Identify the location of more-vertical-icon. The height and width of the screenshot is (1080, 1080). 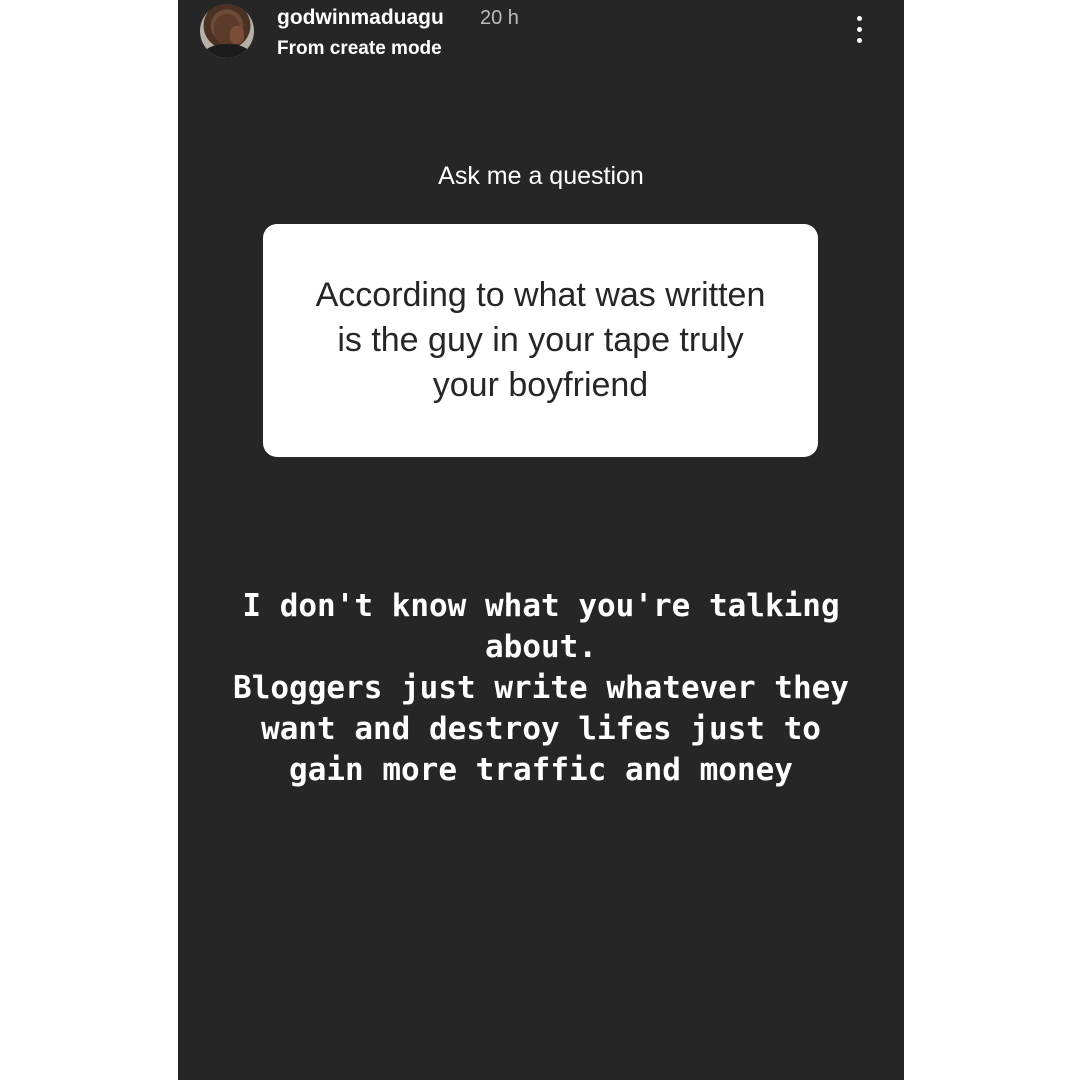
(860, 30).